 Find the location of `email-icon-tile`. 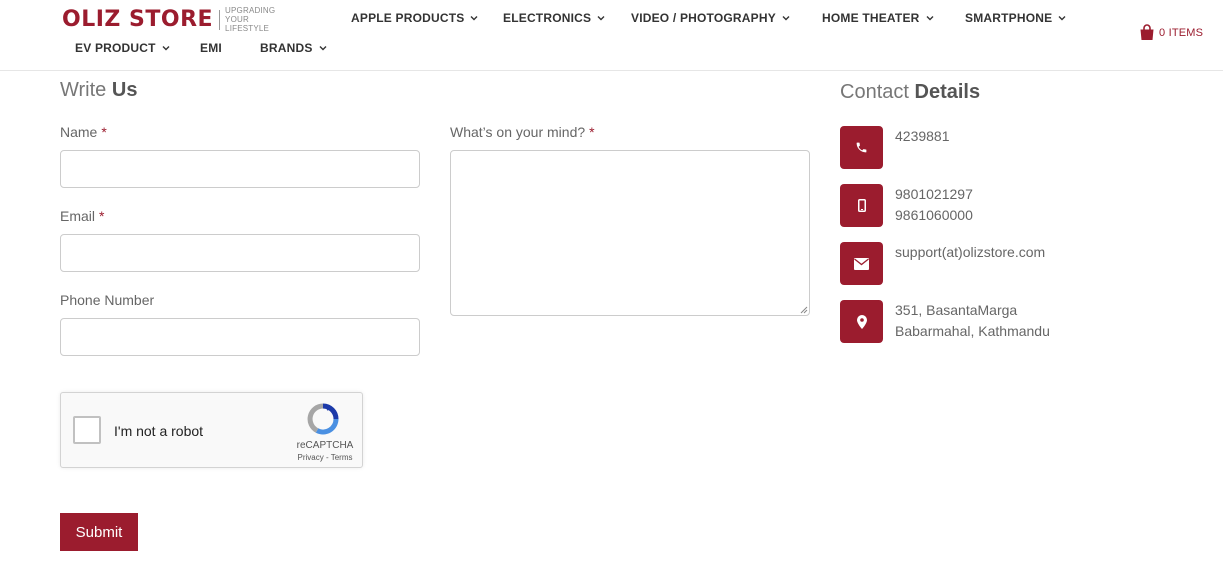

email-icon-tile is located at coordinates (861, 263).